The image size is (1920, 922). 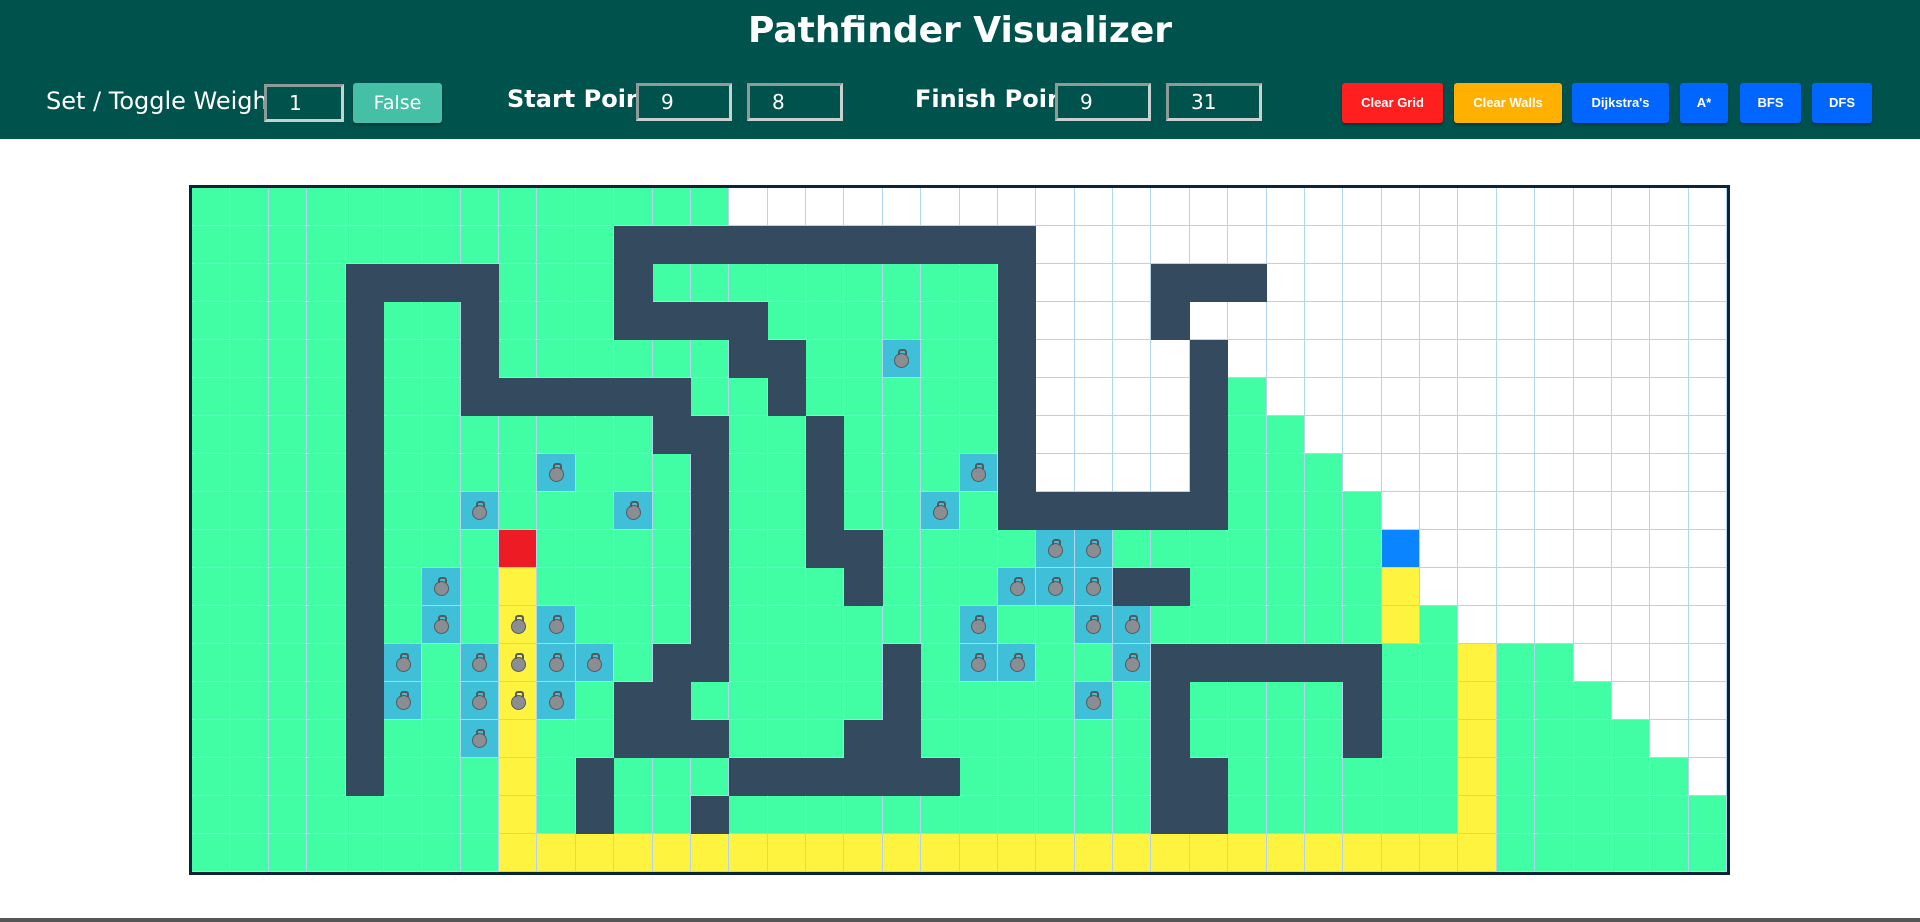 What do you see at coordinates (684, 102) in the screenshot?
I see `start-row-input: 9` at bounding box center [684, 102].